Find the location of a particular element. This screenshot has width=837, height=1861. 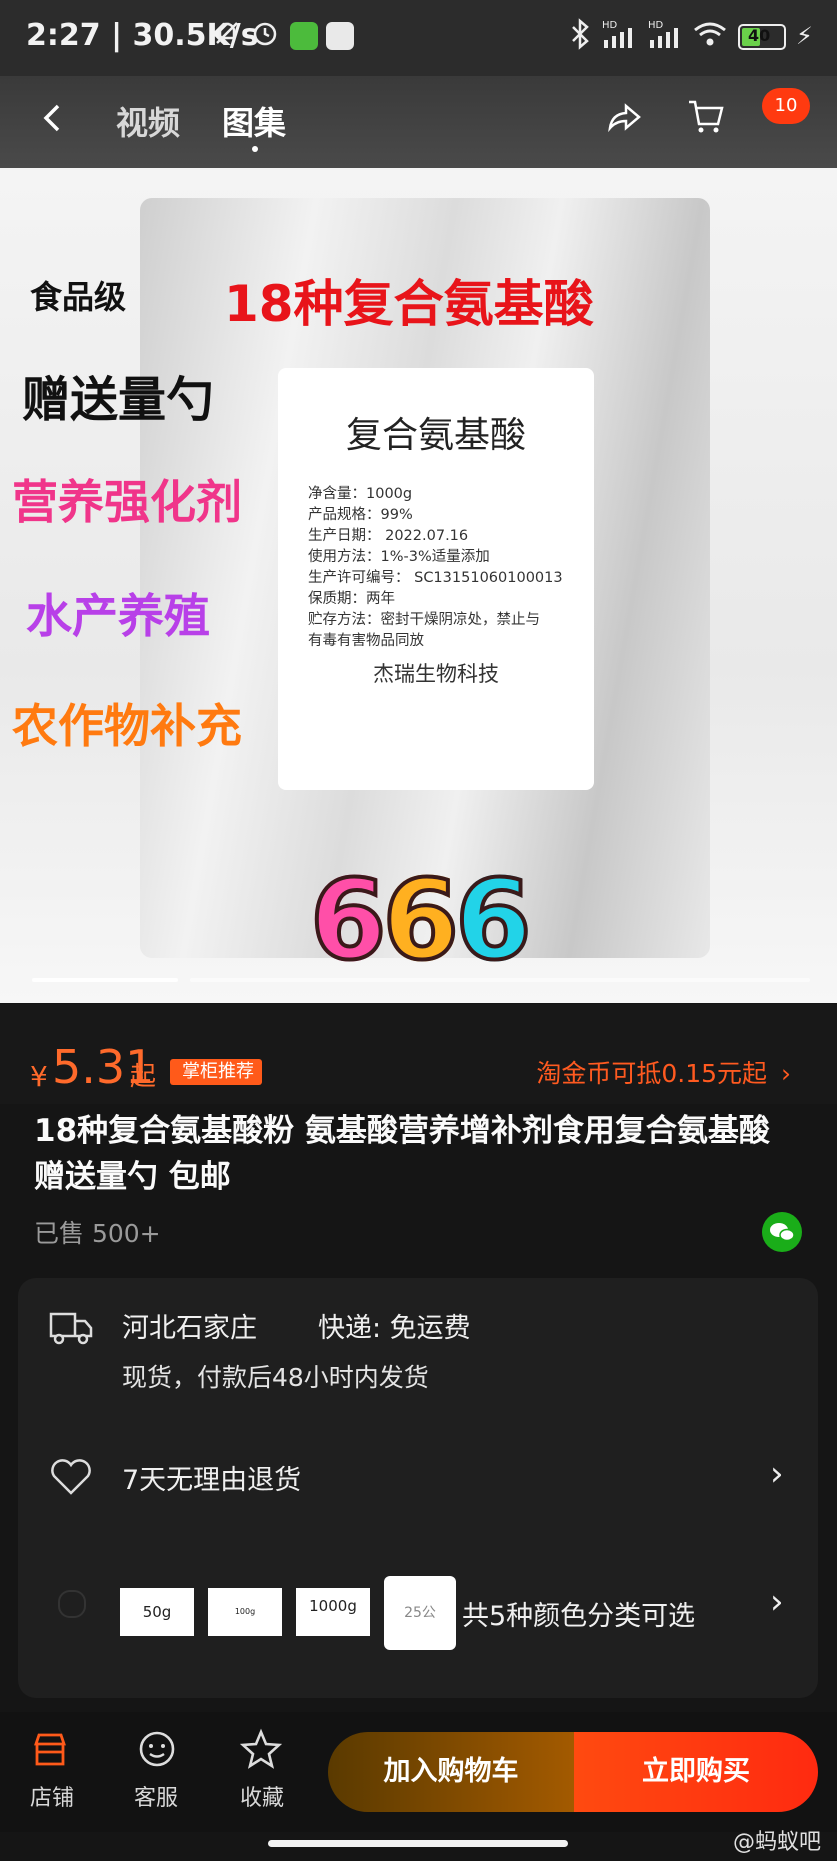

label-line: 生产许可编号： SC13151060100013 is located at coordinates (435, 578).